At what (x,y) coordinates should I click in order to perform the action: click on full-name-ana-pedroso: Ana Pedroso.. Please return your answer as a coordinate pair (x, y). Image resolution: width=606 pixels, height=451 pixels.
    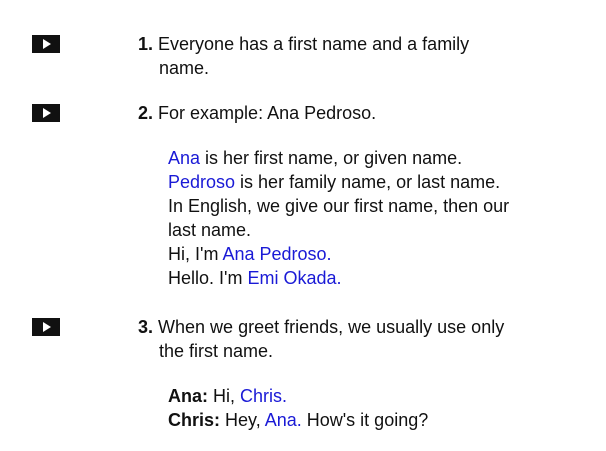
    Looking at the image, I should click on (277, 254).